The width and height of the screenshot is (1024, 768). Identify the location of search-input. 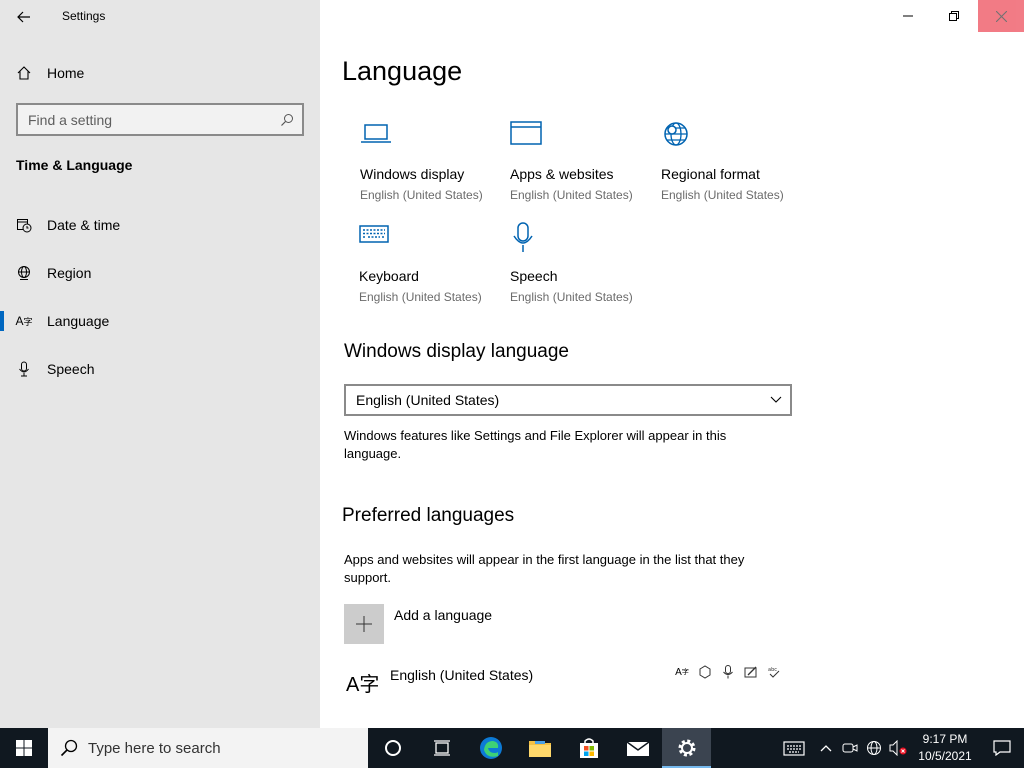
(154, 119).